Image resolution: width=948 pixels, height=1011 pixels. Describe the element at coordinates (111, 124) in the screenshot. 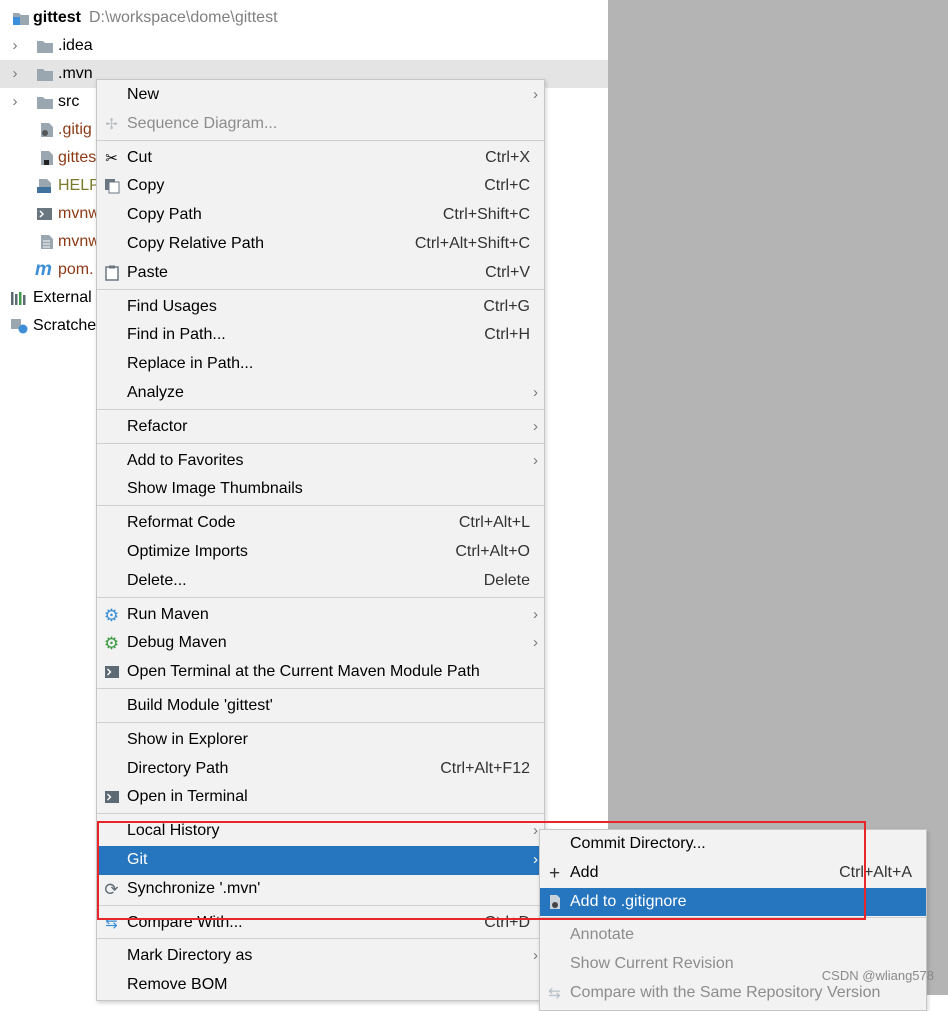

I see `sequence-diagram-icon: ✢` at that location.